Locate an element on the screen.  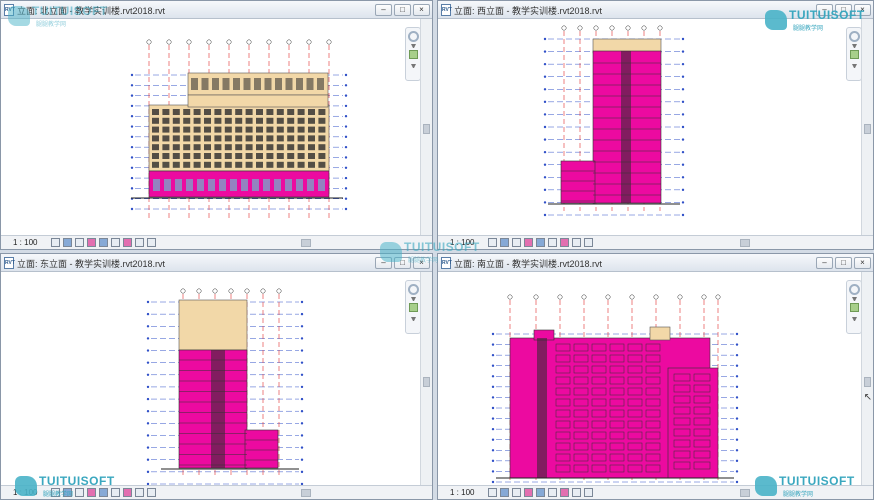
elephant-logo-icon is located at coordinates (26, 486).